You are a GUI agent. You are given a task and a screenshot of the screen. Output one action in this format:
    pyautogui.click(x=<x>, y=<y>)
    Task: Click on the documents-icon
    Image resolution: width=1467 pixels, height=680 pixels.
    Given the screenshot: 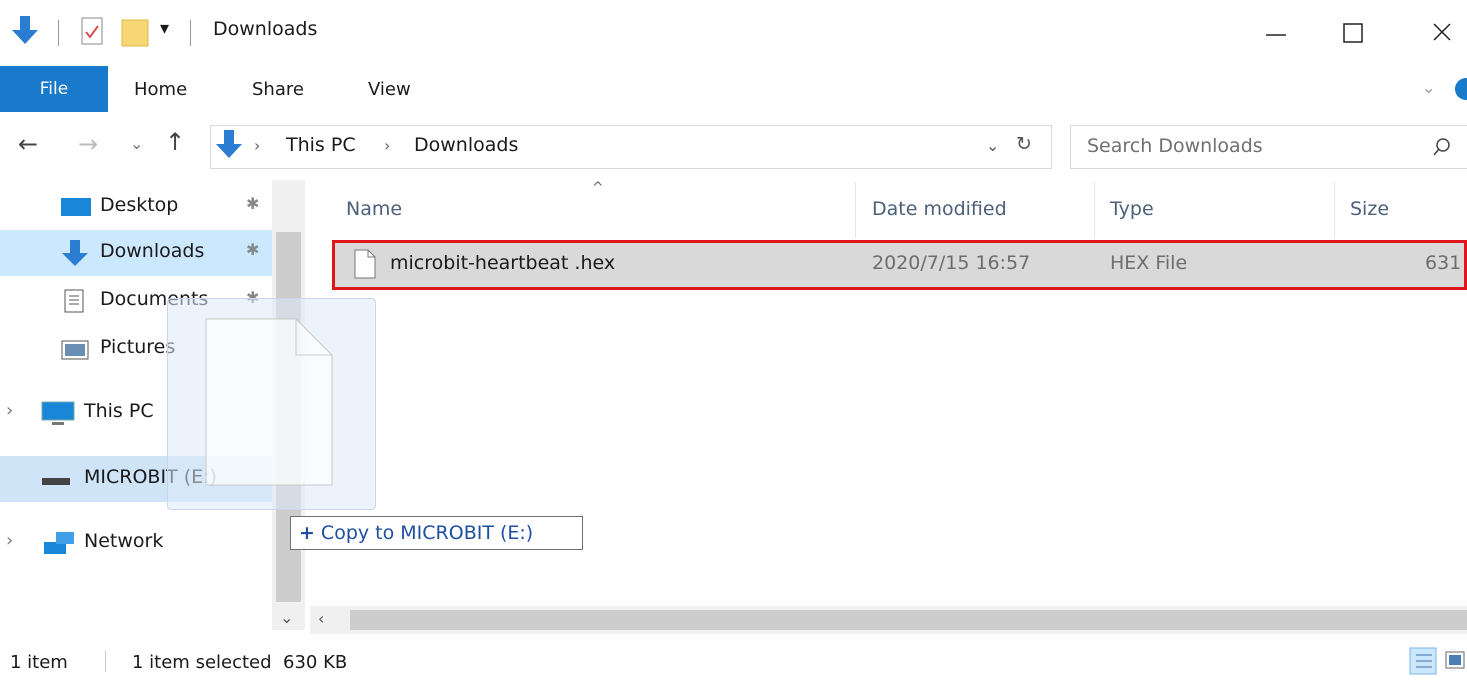 What is the action you would take?
    pyautogui.click(x=74, y=301)
    